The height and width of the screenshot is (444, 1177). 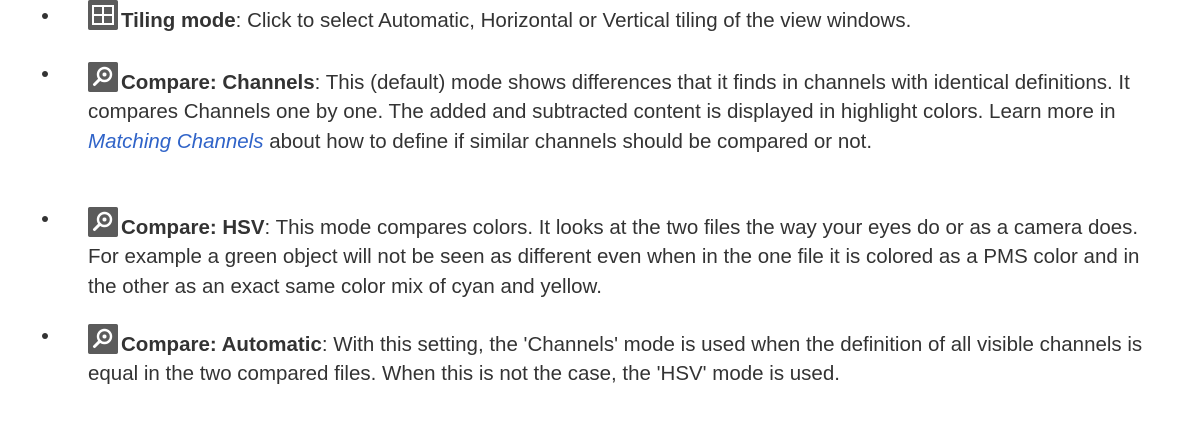 What do you see at coordinates (193, 227) in the screenshot?
I see `term-label: Compare: HSV` at bounding box center [193, 227].